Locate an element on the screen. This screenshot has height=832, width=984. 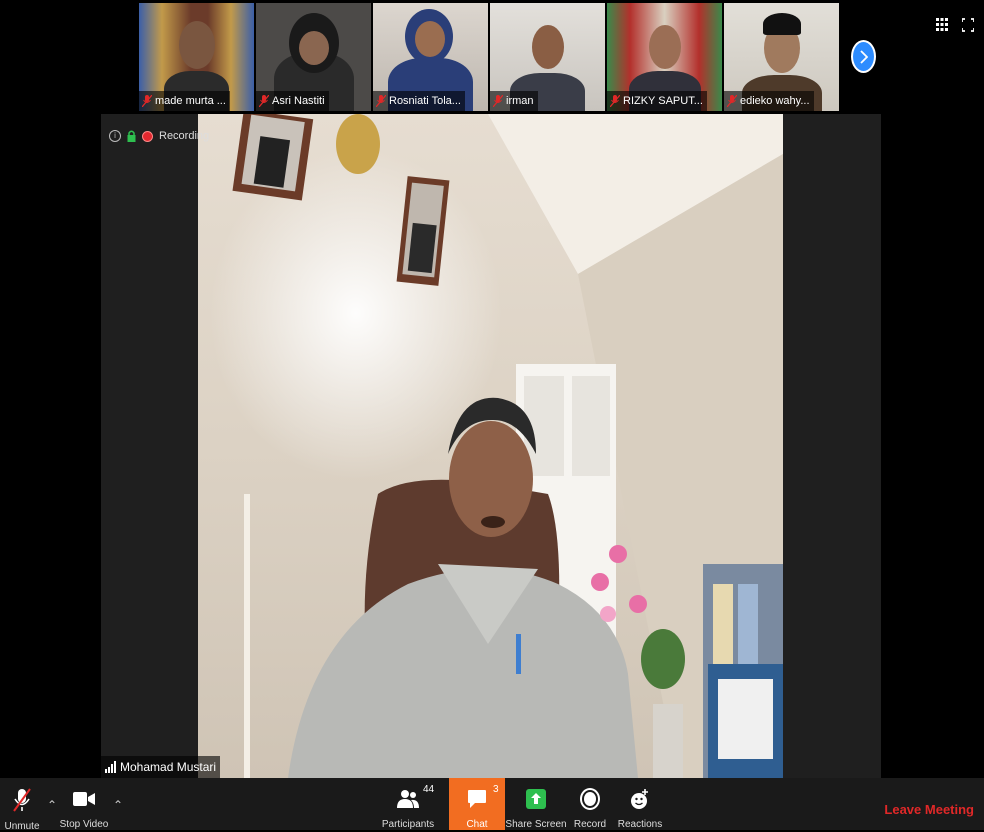
speaker-name-tag: Mohamad Mustari is located at coordinates (161, 767).